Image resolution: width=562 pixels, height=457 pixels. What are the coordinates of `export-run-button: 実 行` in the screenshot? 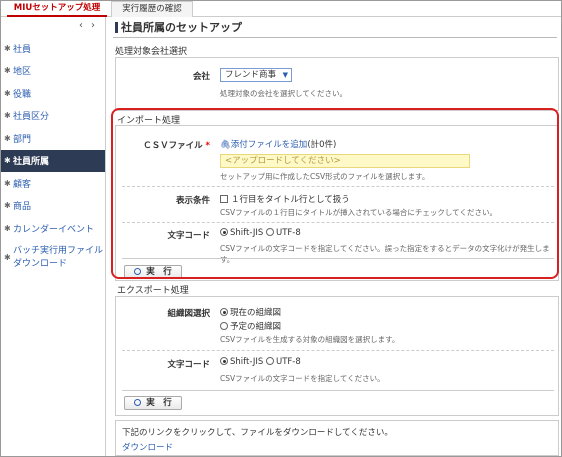 It's located at (153, 403).